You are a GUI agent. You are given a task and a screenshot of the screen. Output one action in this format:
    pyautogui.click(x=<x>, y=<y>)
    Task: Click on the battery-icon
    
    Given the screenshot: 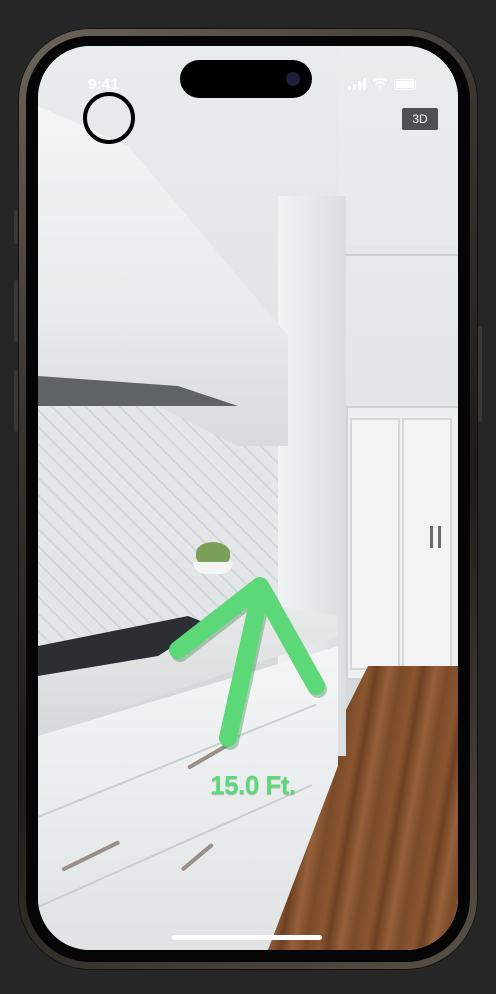 What is the action you would take?
    pyautogui.click(x=405, y=84)
    